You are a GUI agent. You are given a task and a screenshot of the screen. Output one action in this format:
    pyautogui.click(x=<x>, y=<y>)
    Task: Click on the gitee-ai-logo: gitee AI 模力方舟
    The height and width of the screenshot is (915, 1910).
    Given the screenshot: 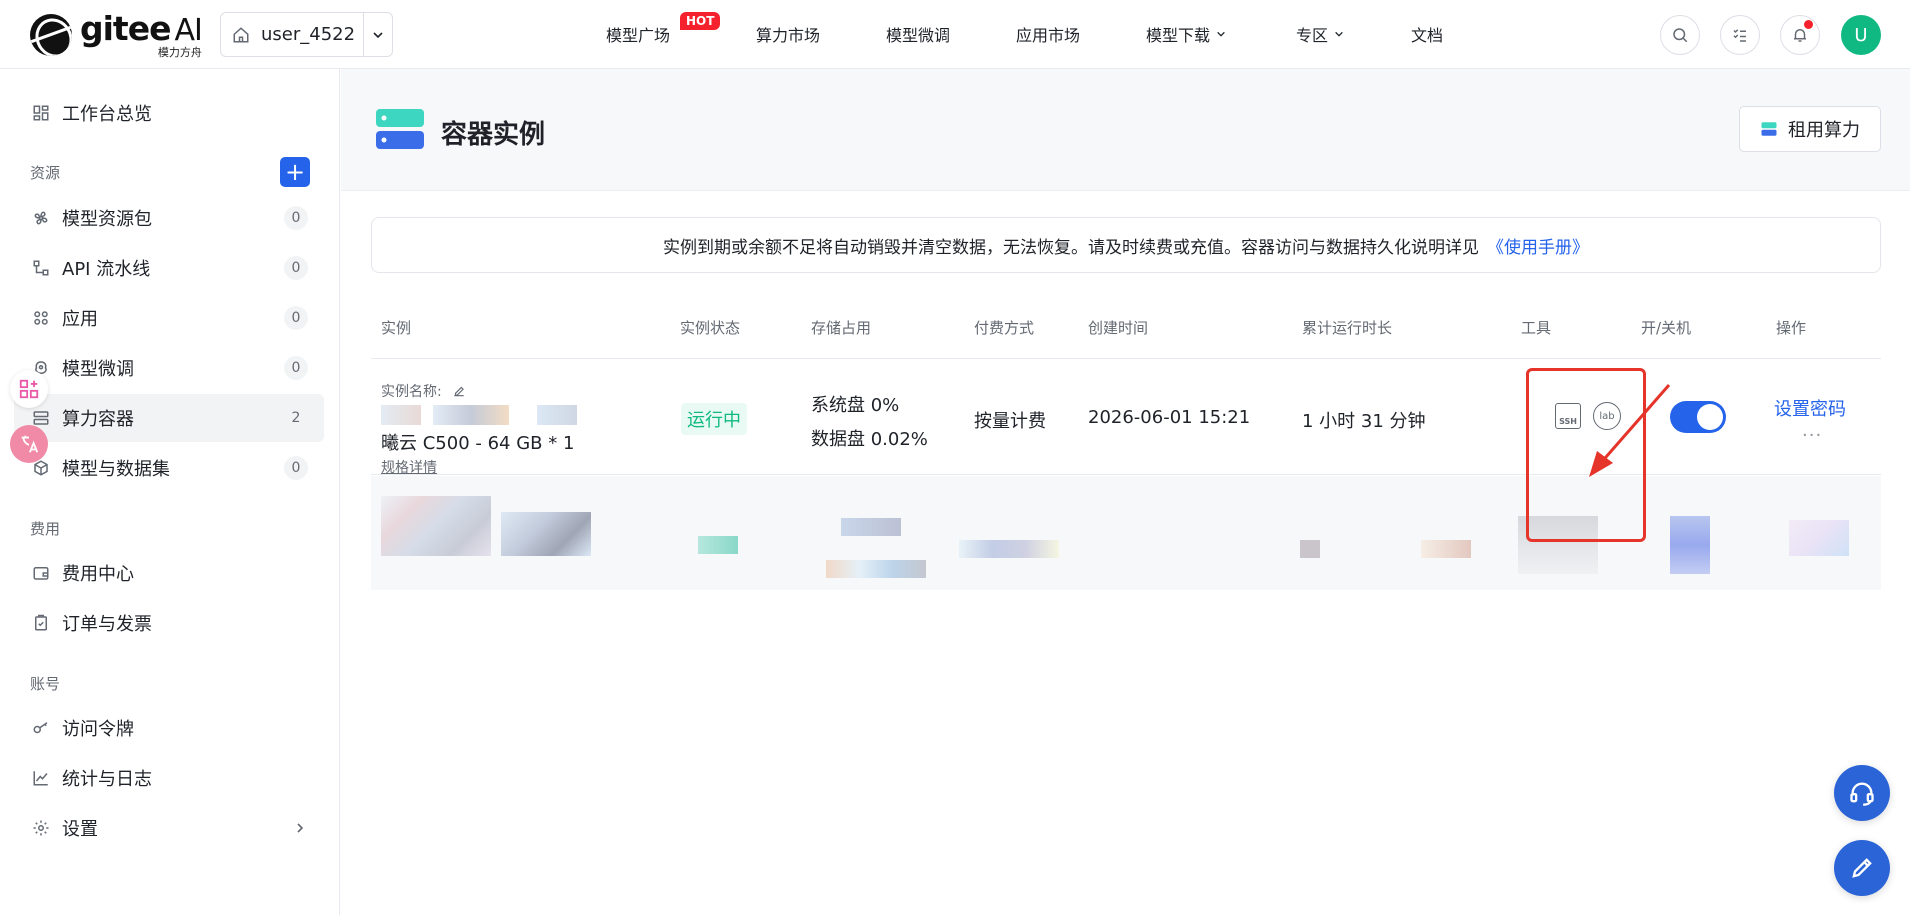 What is the action you would take?
    pyautogui.click(x=116, y=34)
    